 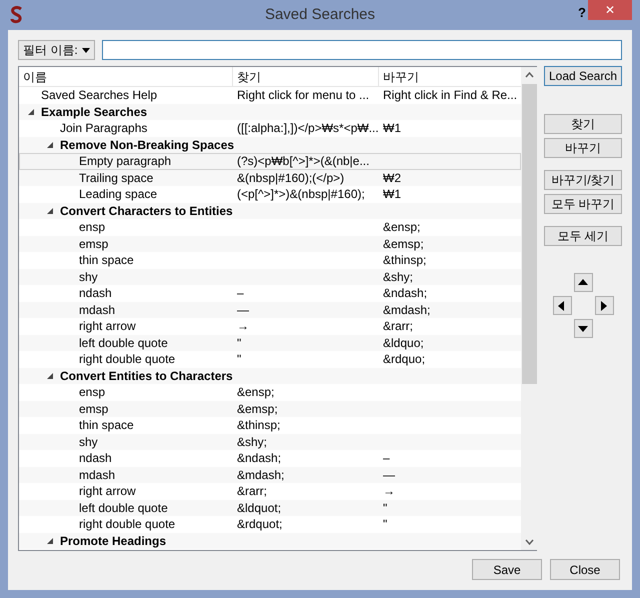 I want to click on search-name: Saved Searches Help, so click(x=99, y=95).